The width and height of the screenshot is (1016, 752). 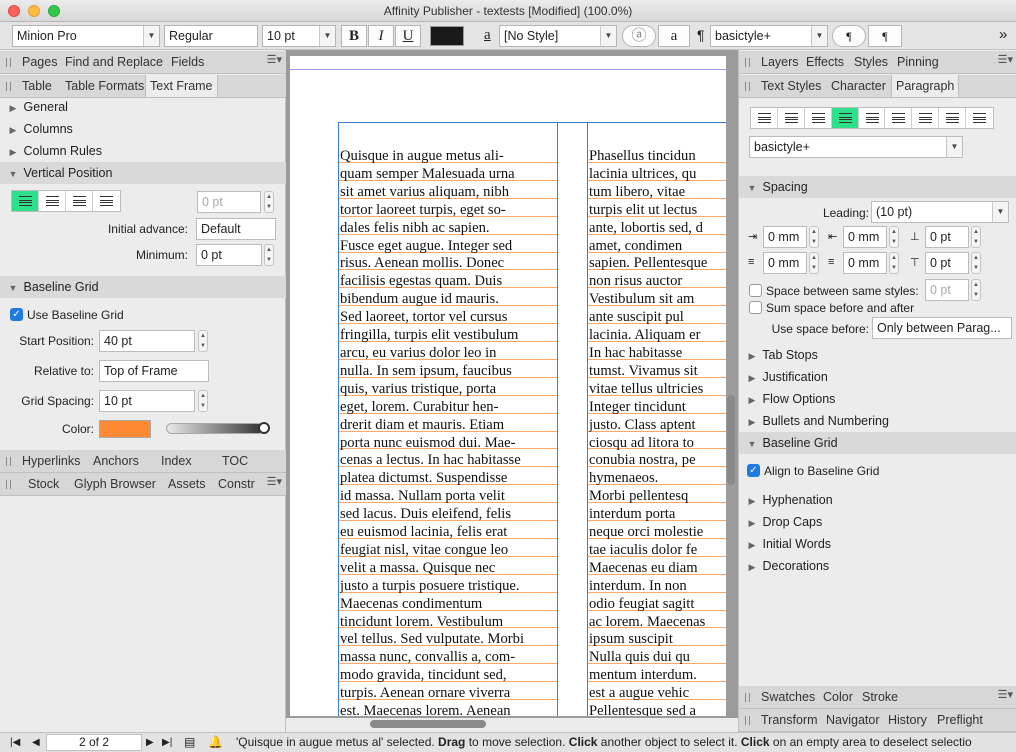 What do you see at coordinates (865, 263) in the screenshot?
I see `last-line-indent-field: 0 mm` at bounding box center [865, 263].